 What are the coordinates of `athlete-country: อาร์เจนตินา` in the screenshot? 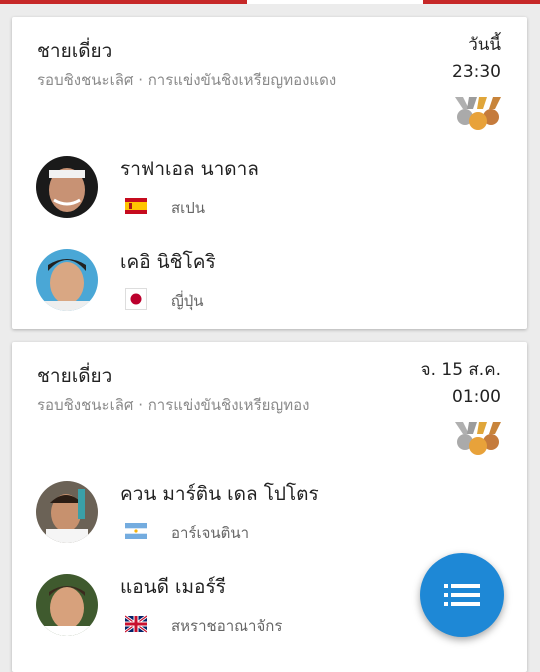 It's located at (210, 533).